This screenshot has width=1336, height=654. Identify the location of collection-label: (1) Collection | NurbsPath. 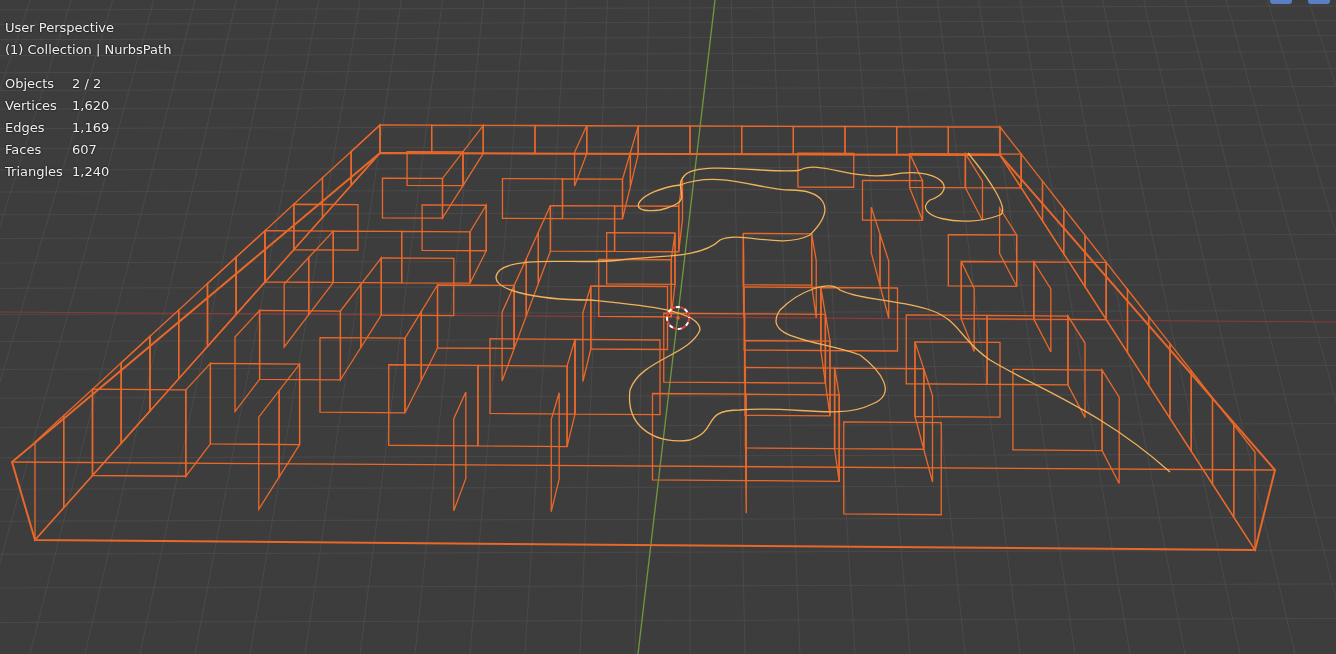
(88, 50).